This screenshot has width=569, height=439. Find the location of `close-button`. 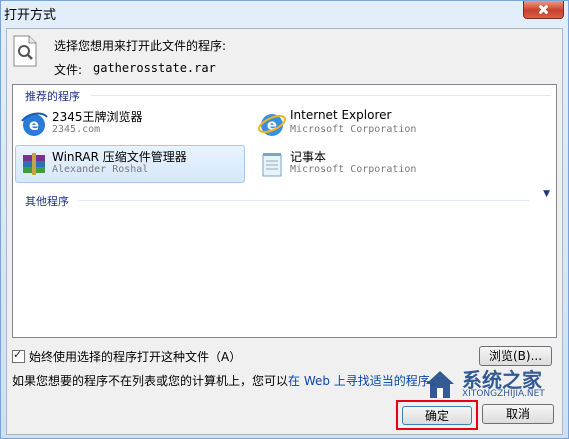

close-button is located at coordinates (543, 10).